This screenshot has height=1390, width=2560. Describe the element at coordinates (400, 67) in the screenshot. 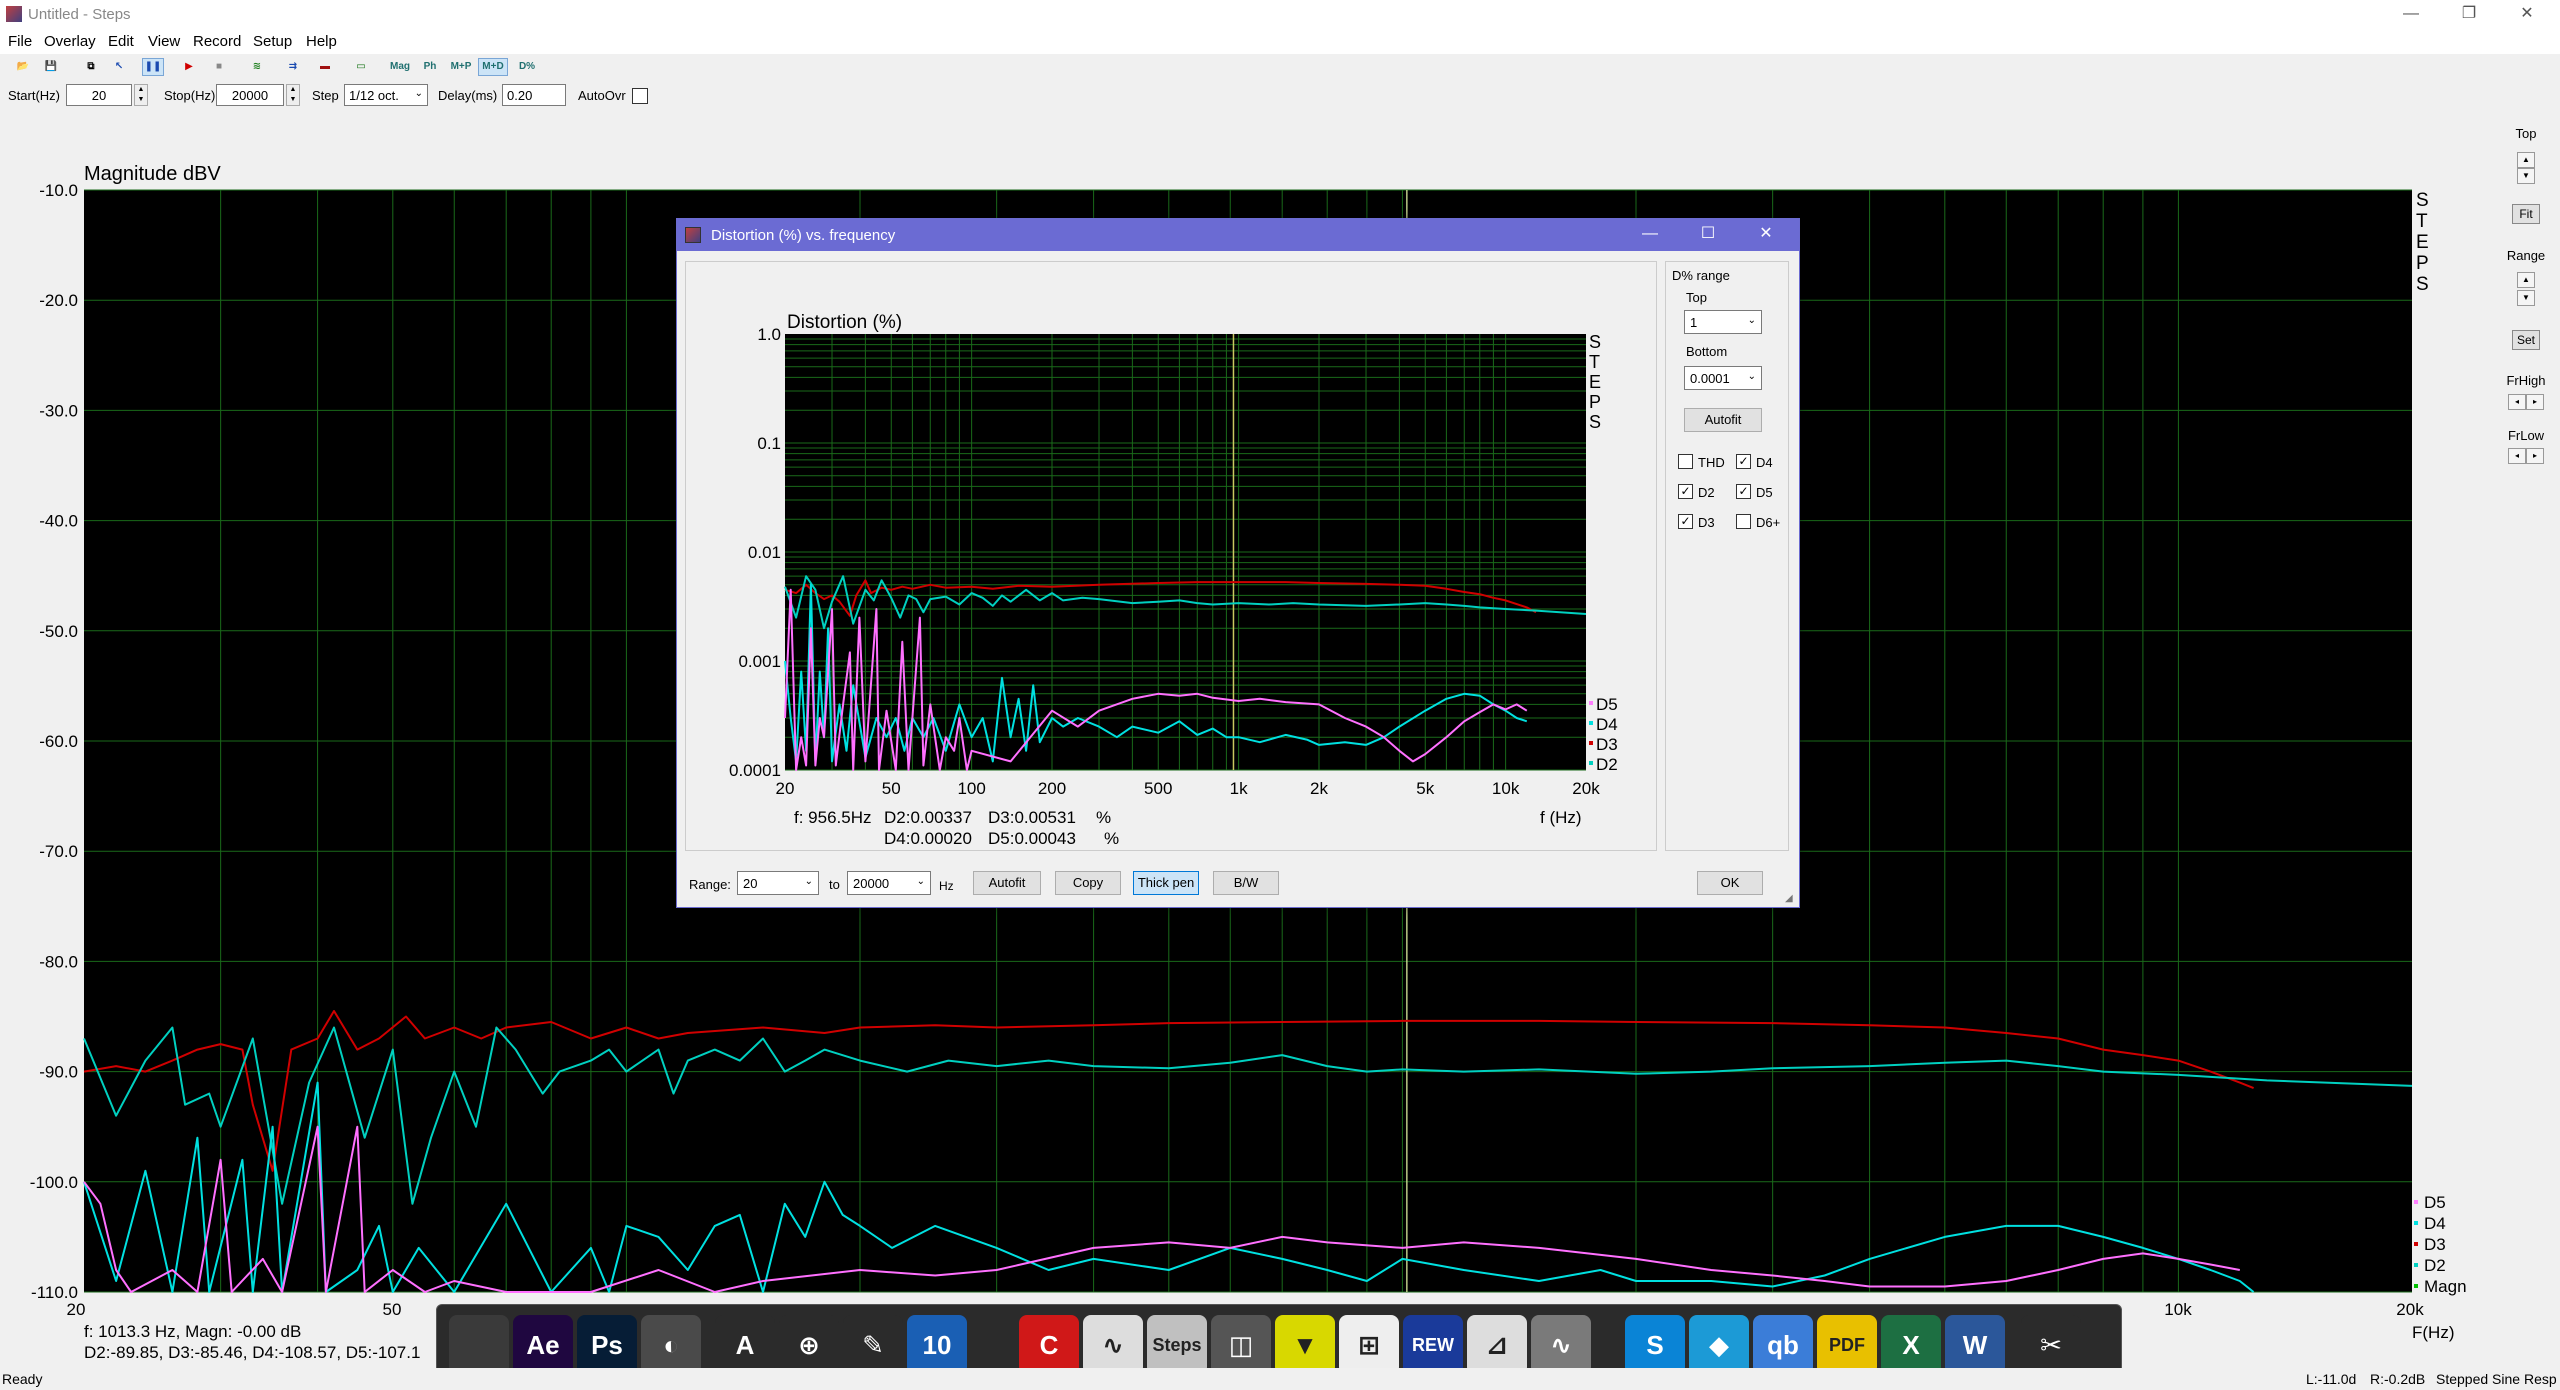

I see `mag-view-button: Mag` at that location.